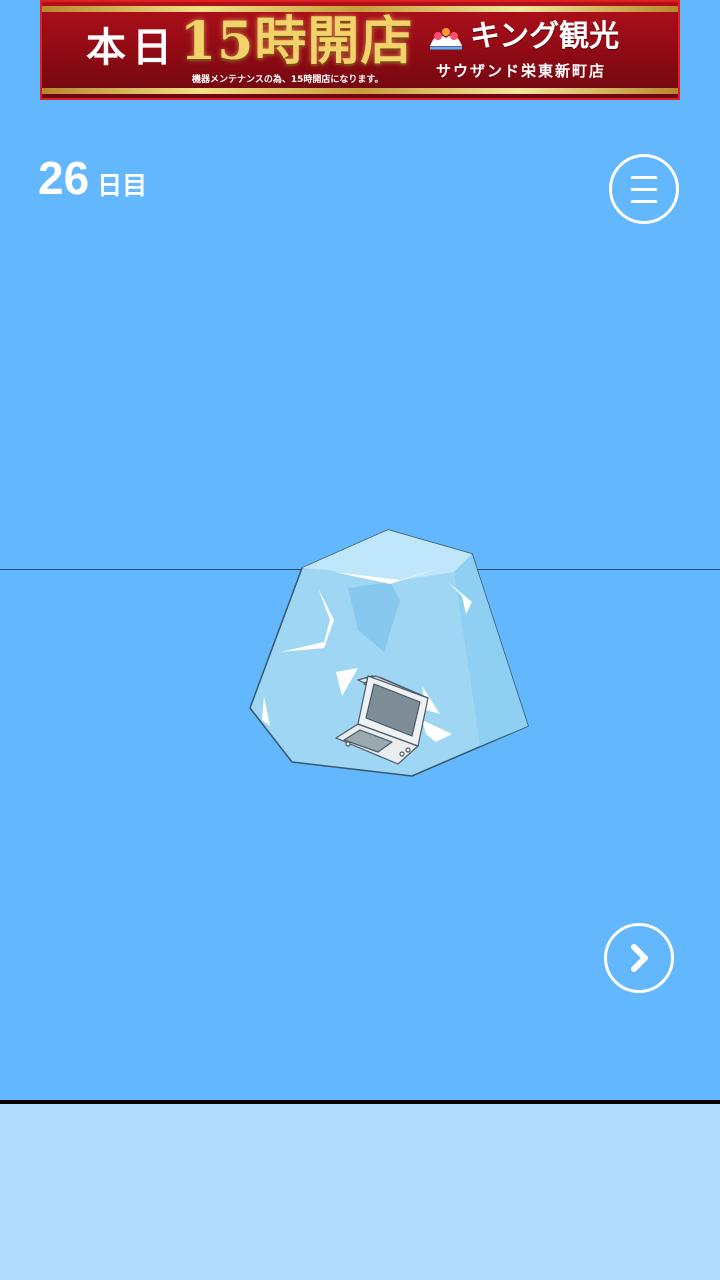 The height and width of the screenshot is (1280, 720). Describe the element at coordinates (545, 36) in the screenshot. I see `ad-brand-name: キング観光` at that location.